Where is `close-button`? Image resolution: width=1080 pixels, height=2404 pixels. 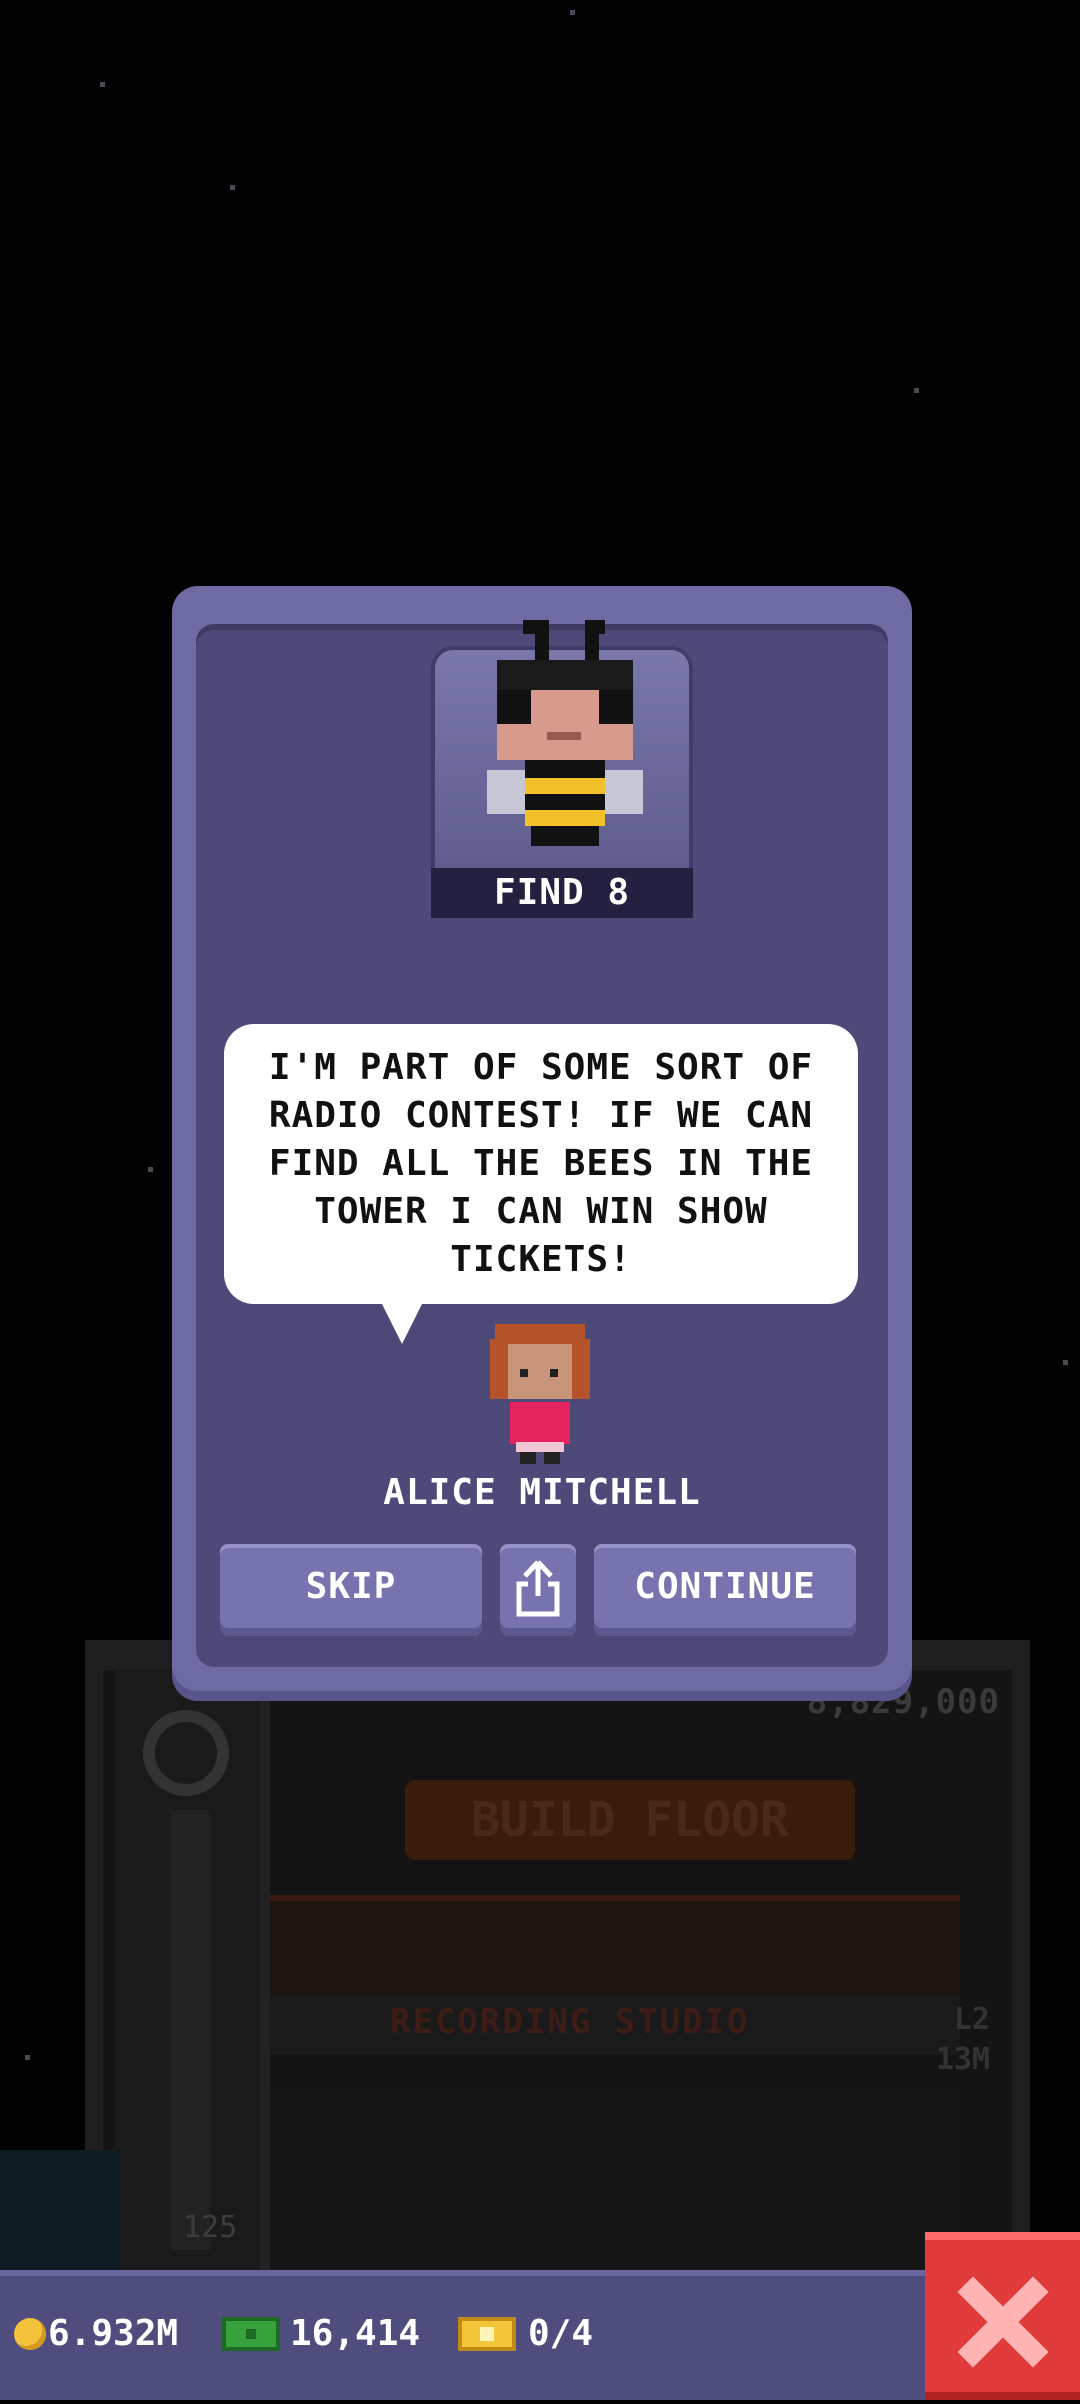 close-button is located at coordinates (1002, 2316).